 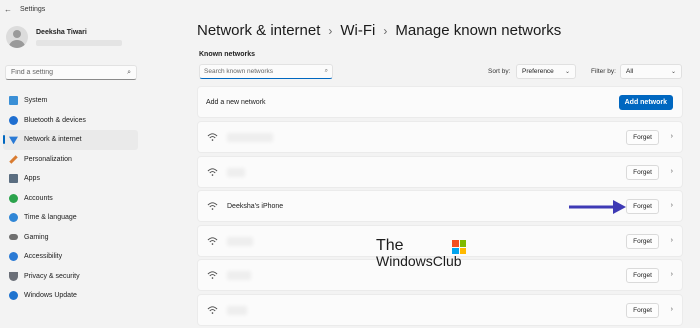 I want to click on sort-value: Preference, so click(x=538, y=71).